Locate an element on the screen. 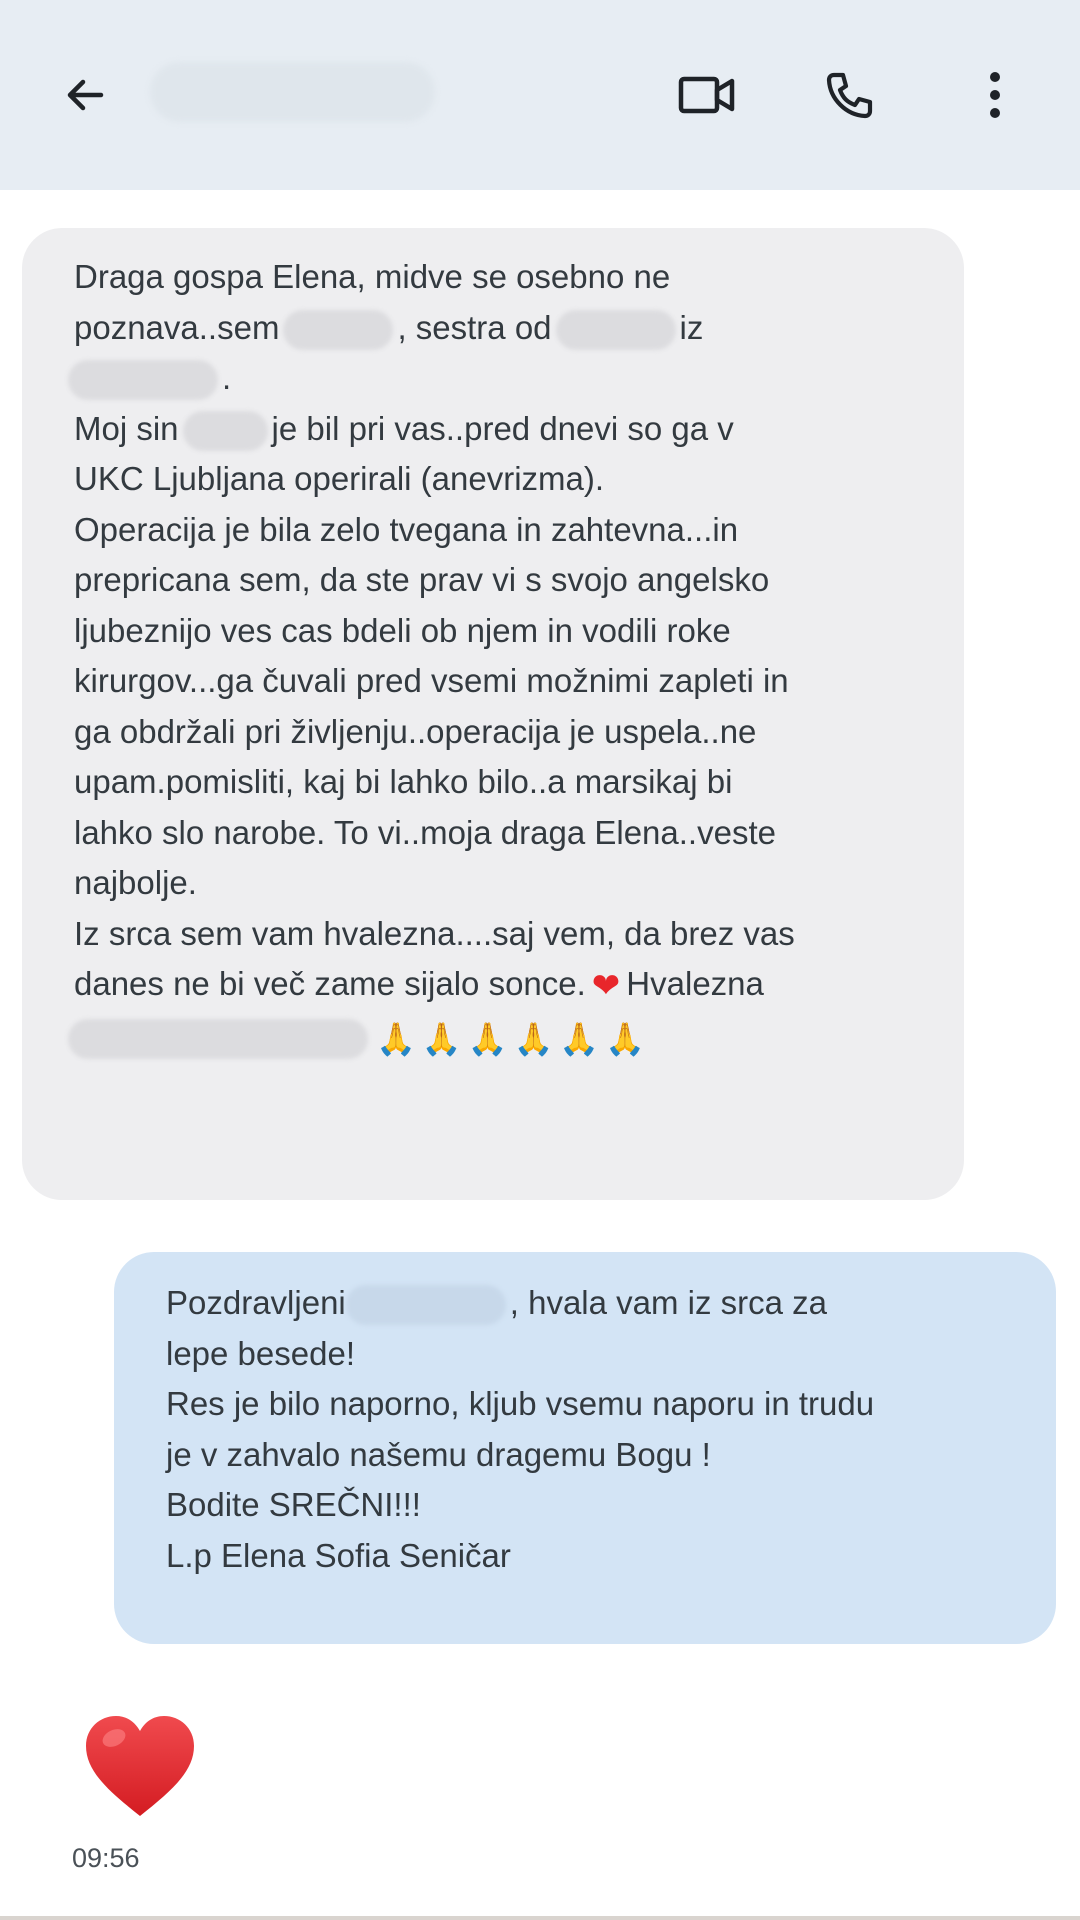 Image resolution: width=1080 pixels, height=1920 pixels. redacted-signature is located at coordinates (218, 1038).